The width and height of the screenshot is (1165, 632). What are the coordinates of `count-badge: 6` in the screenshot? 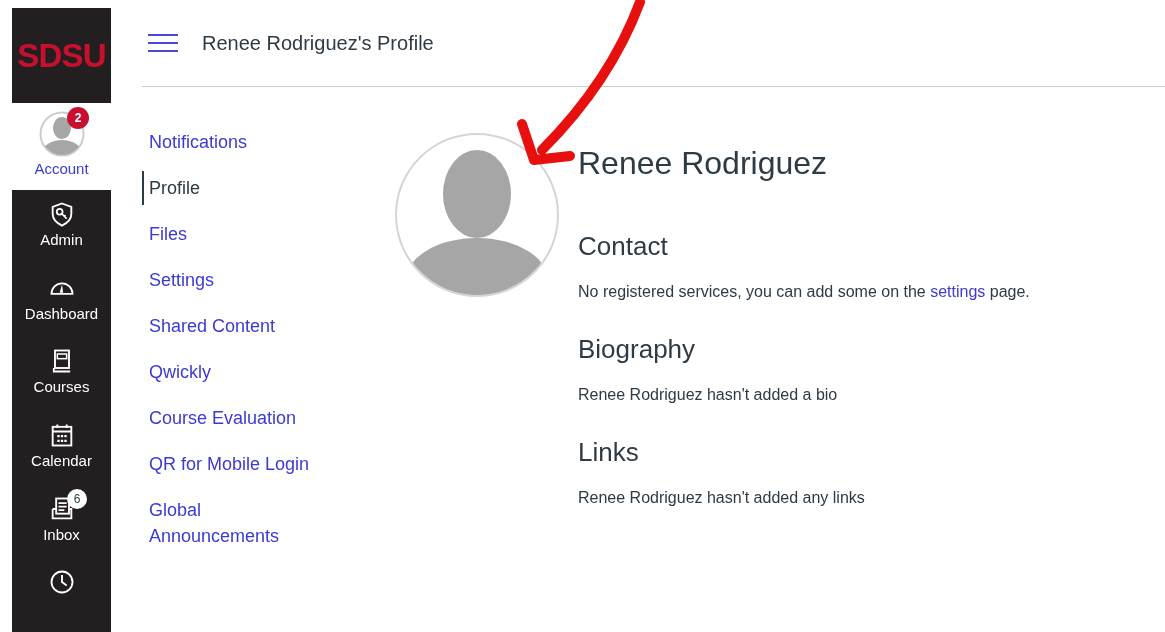 It's located at (77, 498).